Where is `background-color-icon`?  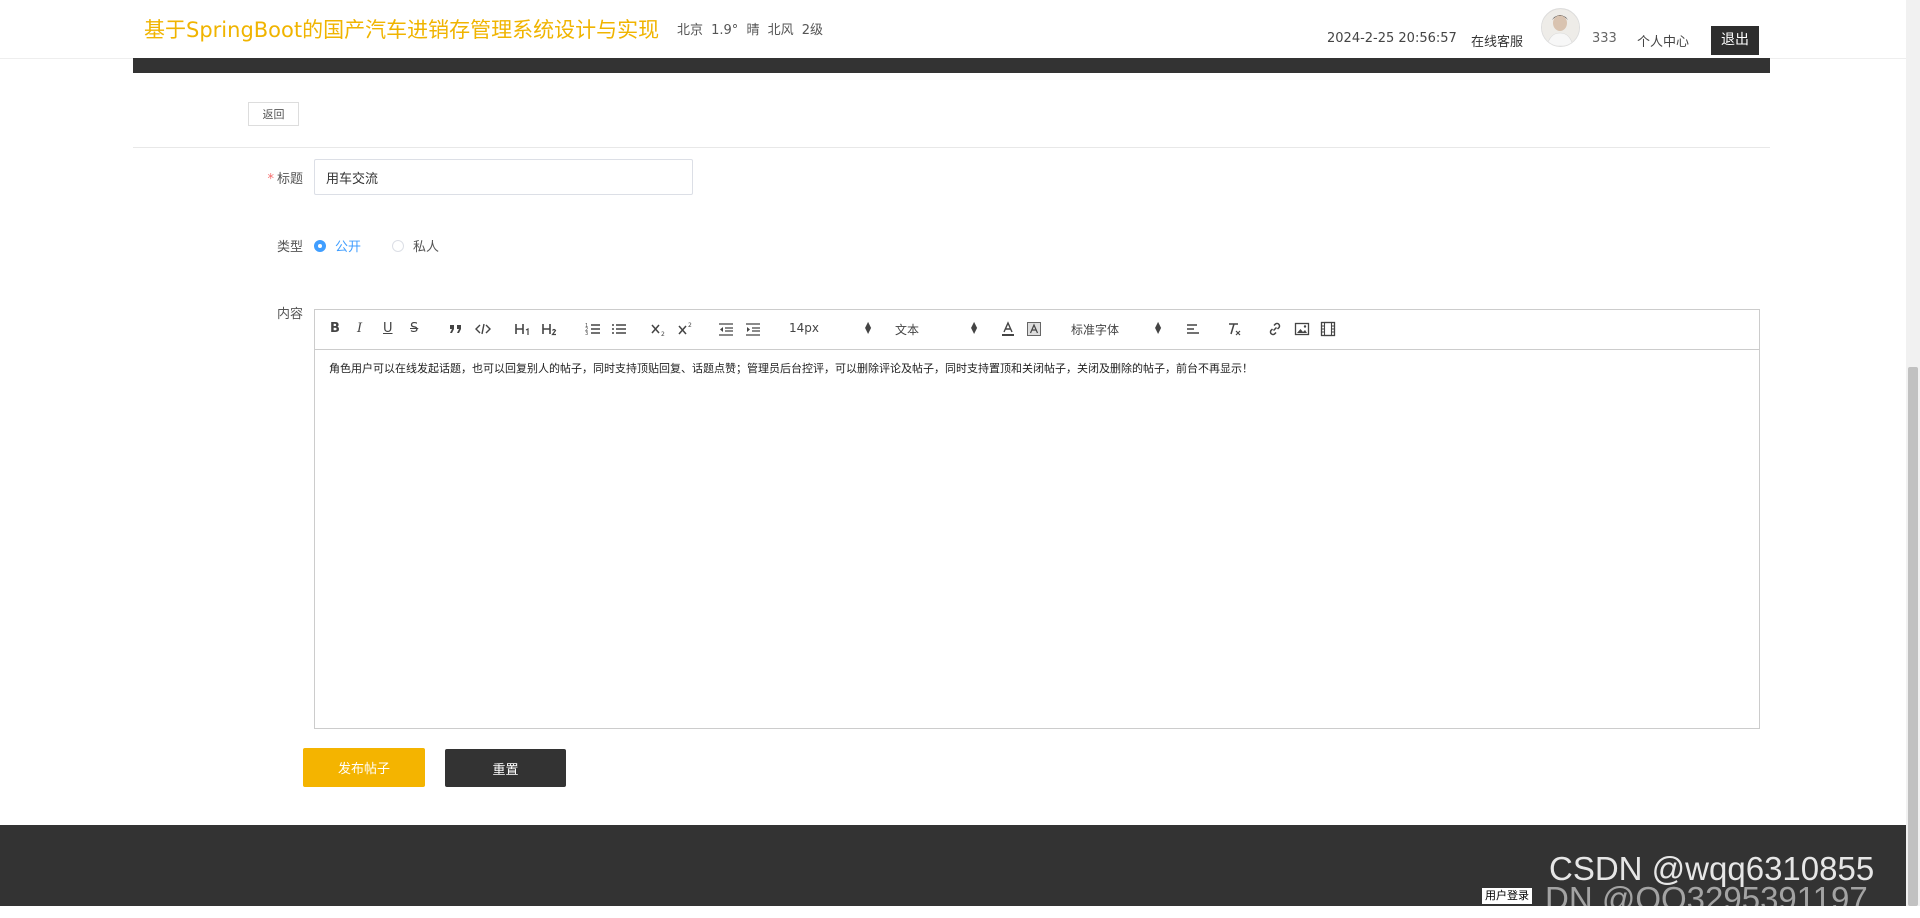 background-color-icon is located at coordinates (1034, 329).